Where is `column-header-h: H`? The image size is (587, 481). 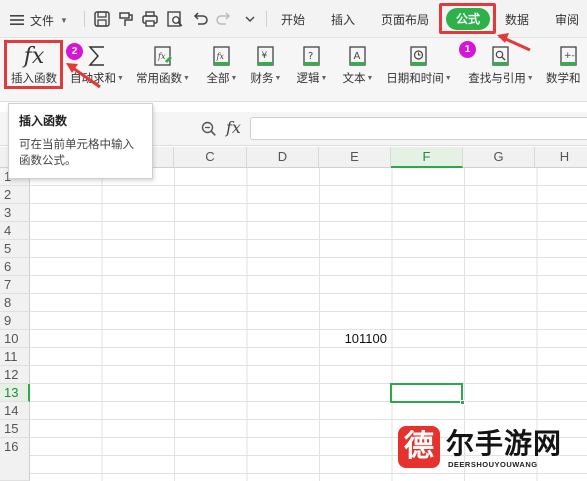
column-header-h: H is located at coordinates (561, 157).